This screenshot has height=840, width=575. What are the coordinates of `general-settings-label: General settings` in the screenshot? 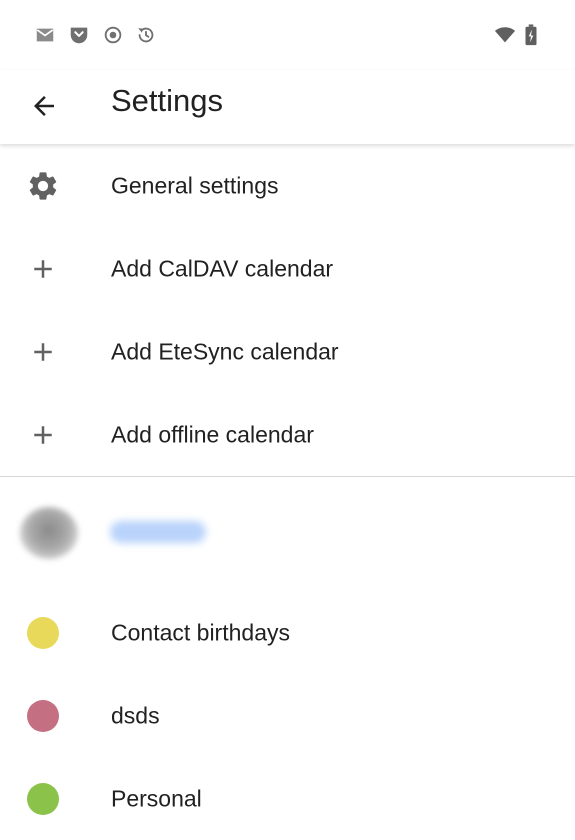 It's located at (195, 185).